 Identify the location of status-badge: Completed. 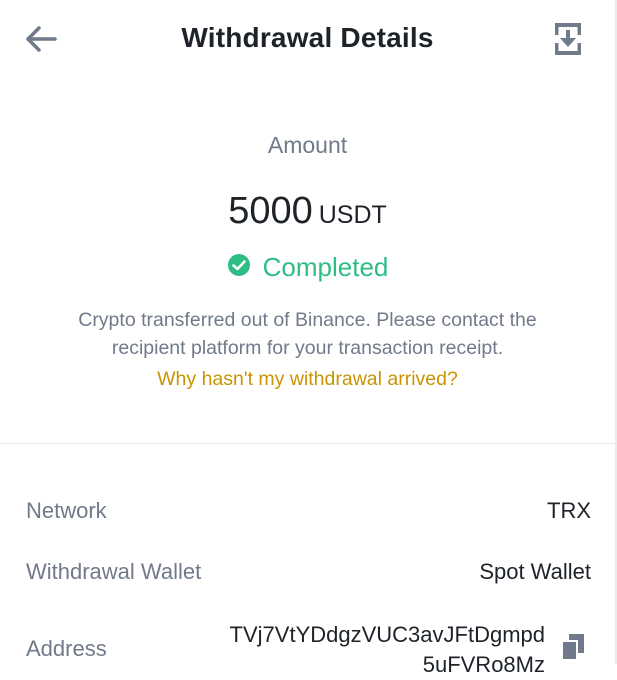
(307, 267).